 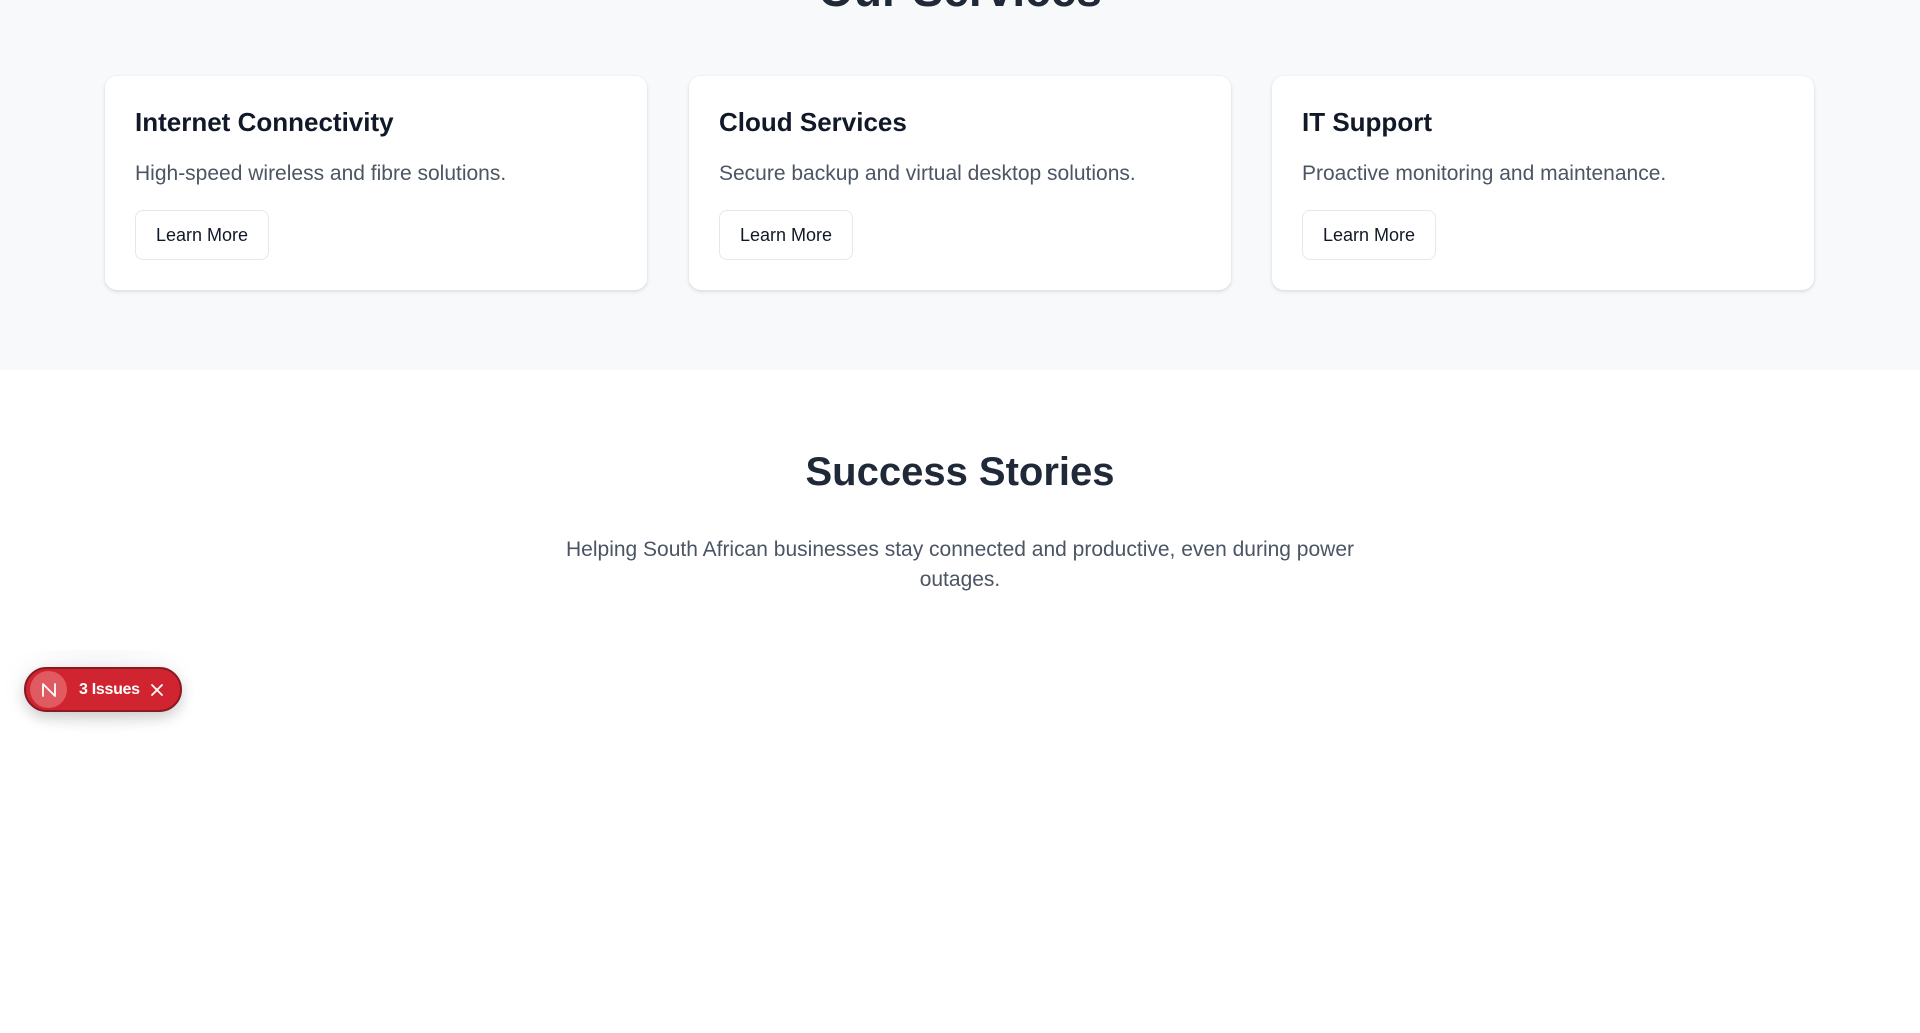 I want to click on dev-issues-indicator: 3 Issues, so click(x=103, y=689).